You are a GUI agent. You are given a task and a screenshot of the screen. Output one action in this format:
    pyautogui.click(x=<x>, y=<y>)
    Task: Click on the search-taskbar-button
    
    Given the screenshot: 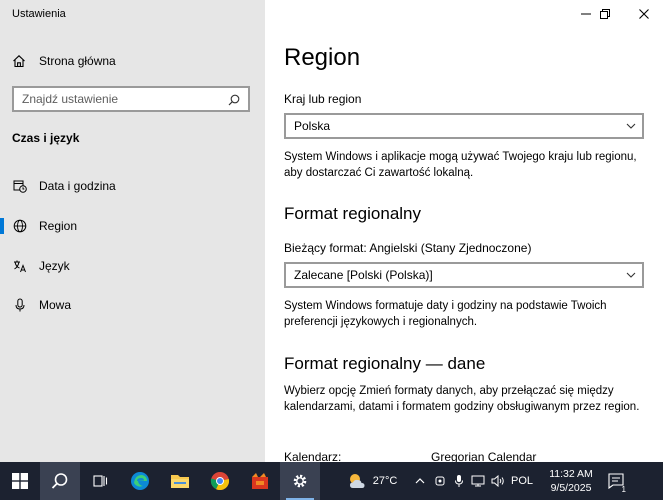 What is the action you would take?
    pyautogui.click(x=60, y=481)
    